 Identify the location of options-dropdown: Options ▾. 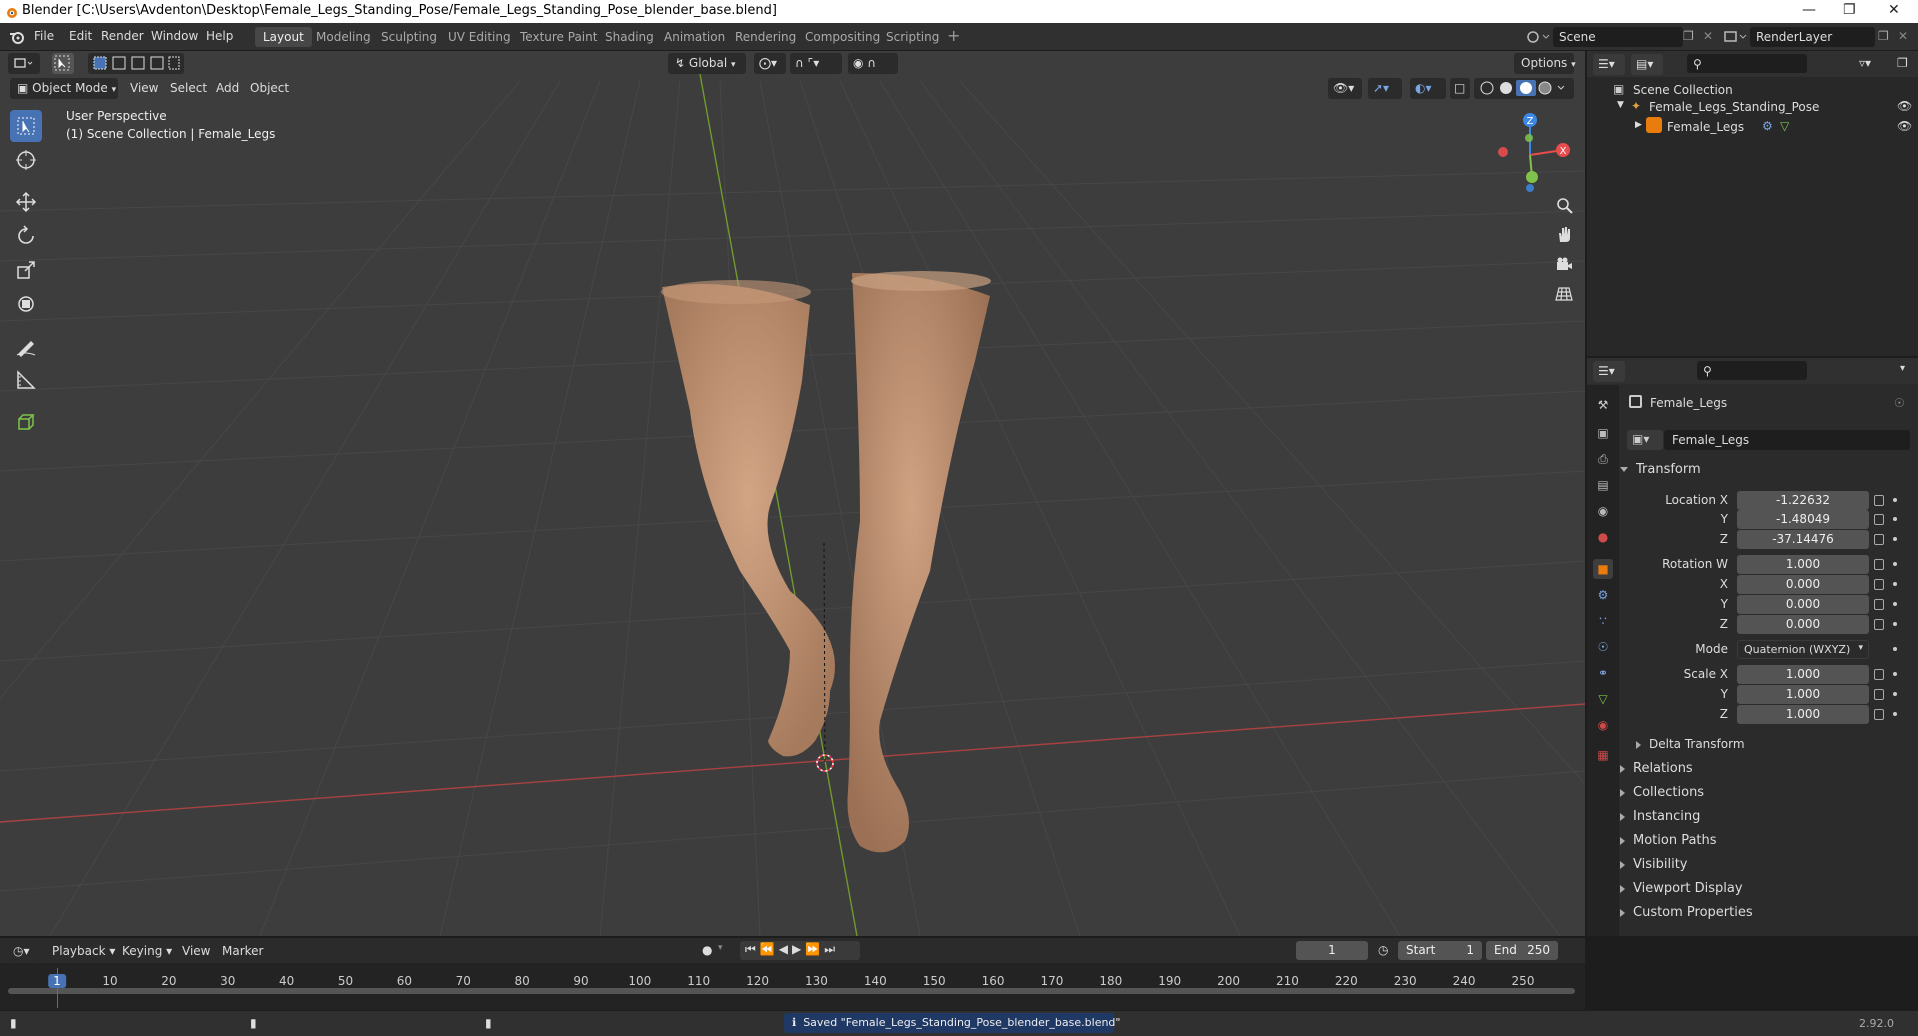
(1545, 63).